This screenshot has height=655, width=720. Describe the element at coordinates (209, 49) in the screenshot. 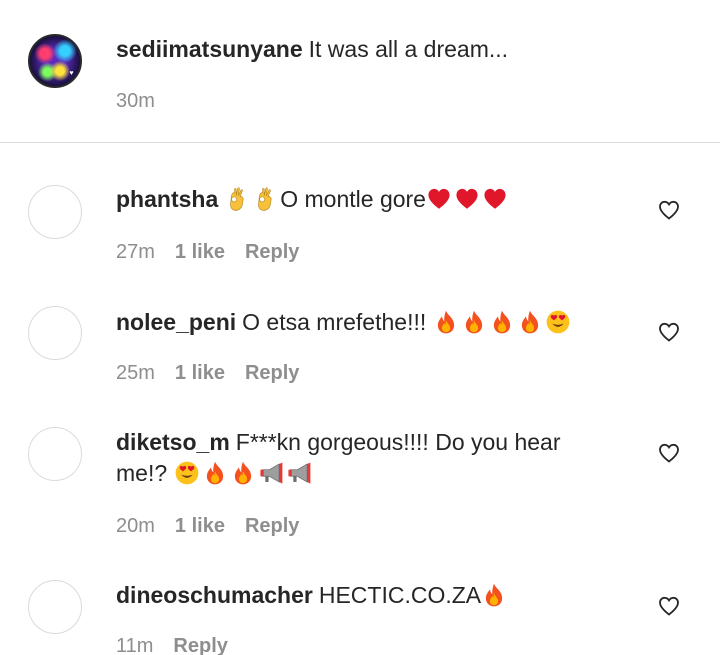

I see `caption-username: sediimatsunyane` at that location.